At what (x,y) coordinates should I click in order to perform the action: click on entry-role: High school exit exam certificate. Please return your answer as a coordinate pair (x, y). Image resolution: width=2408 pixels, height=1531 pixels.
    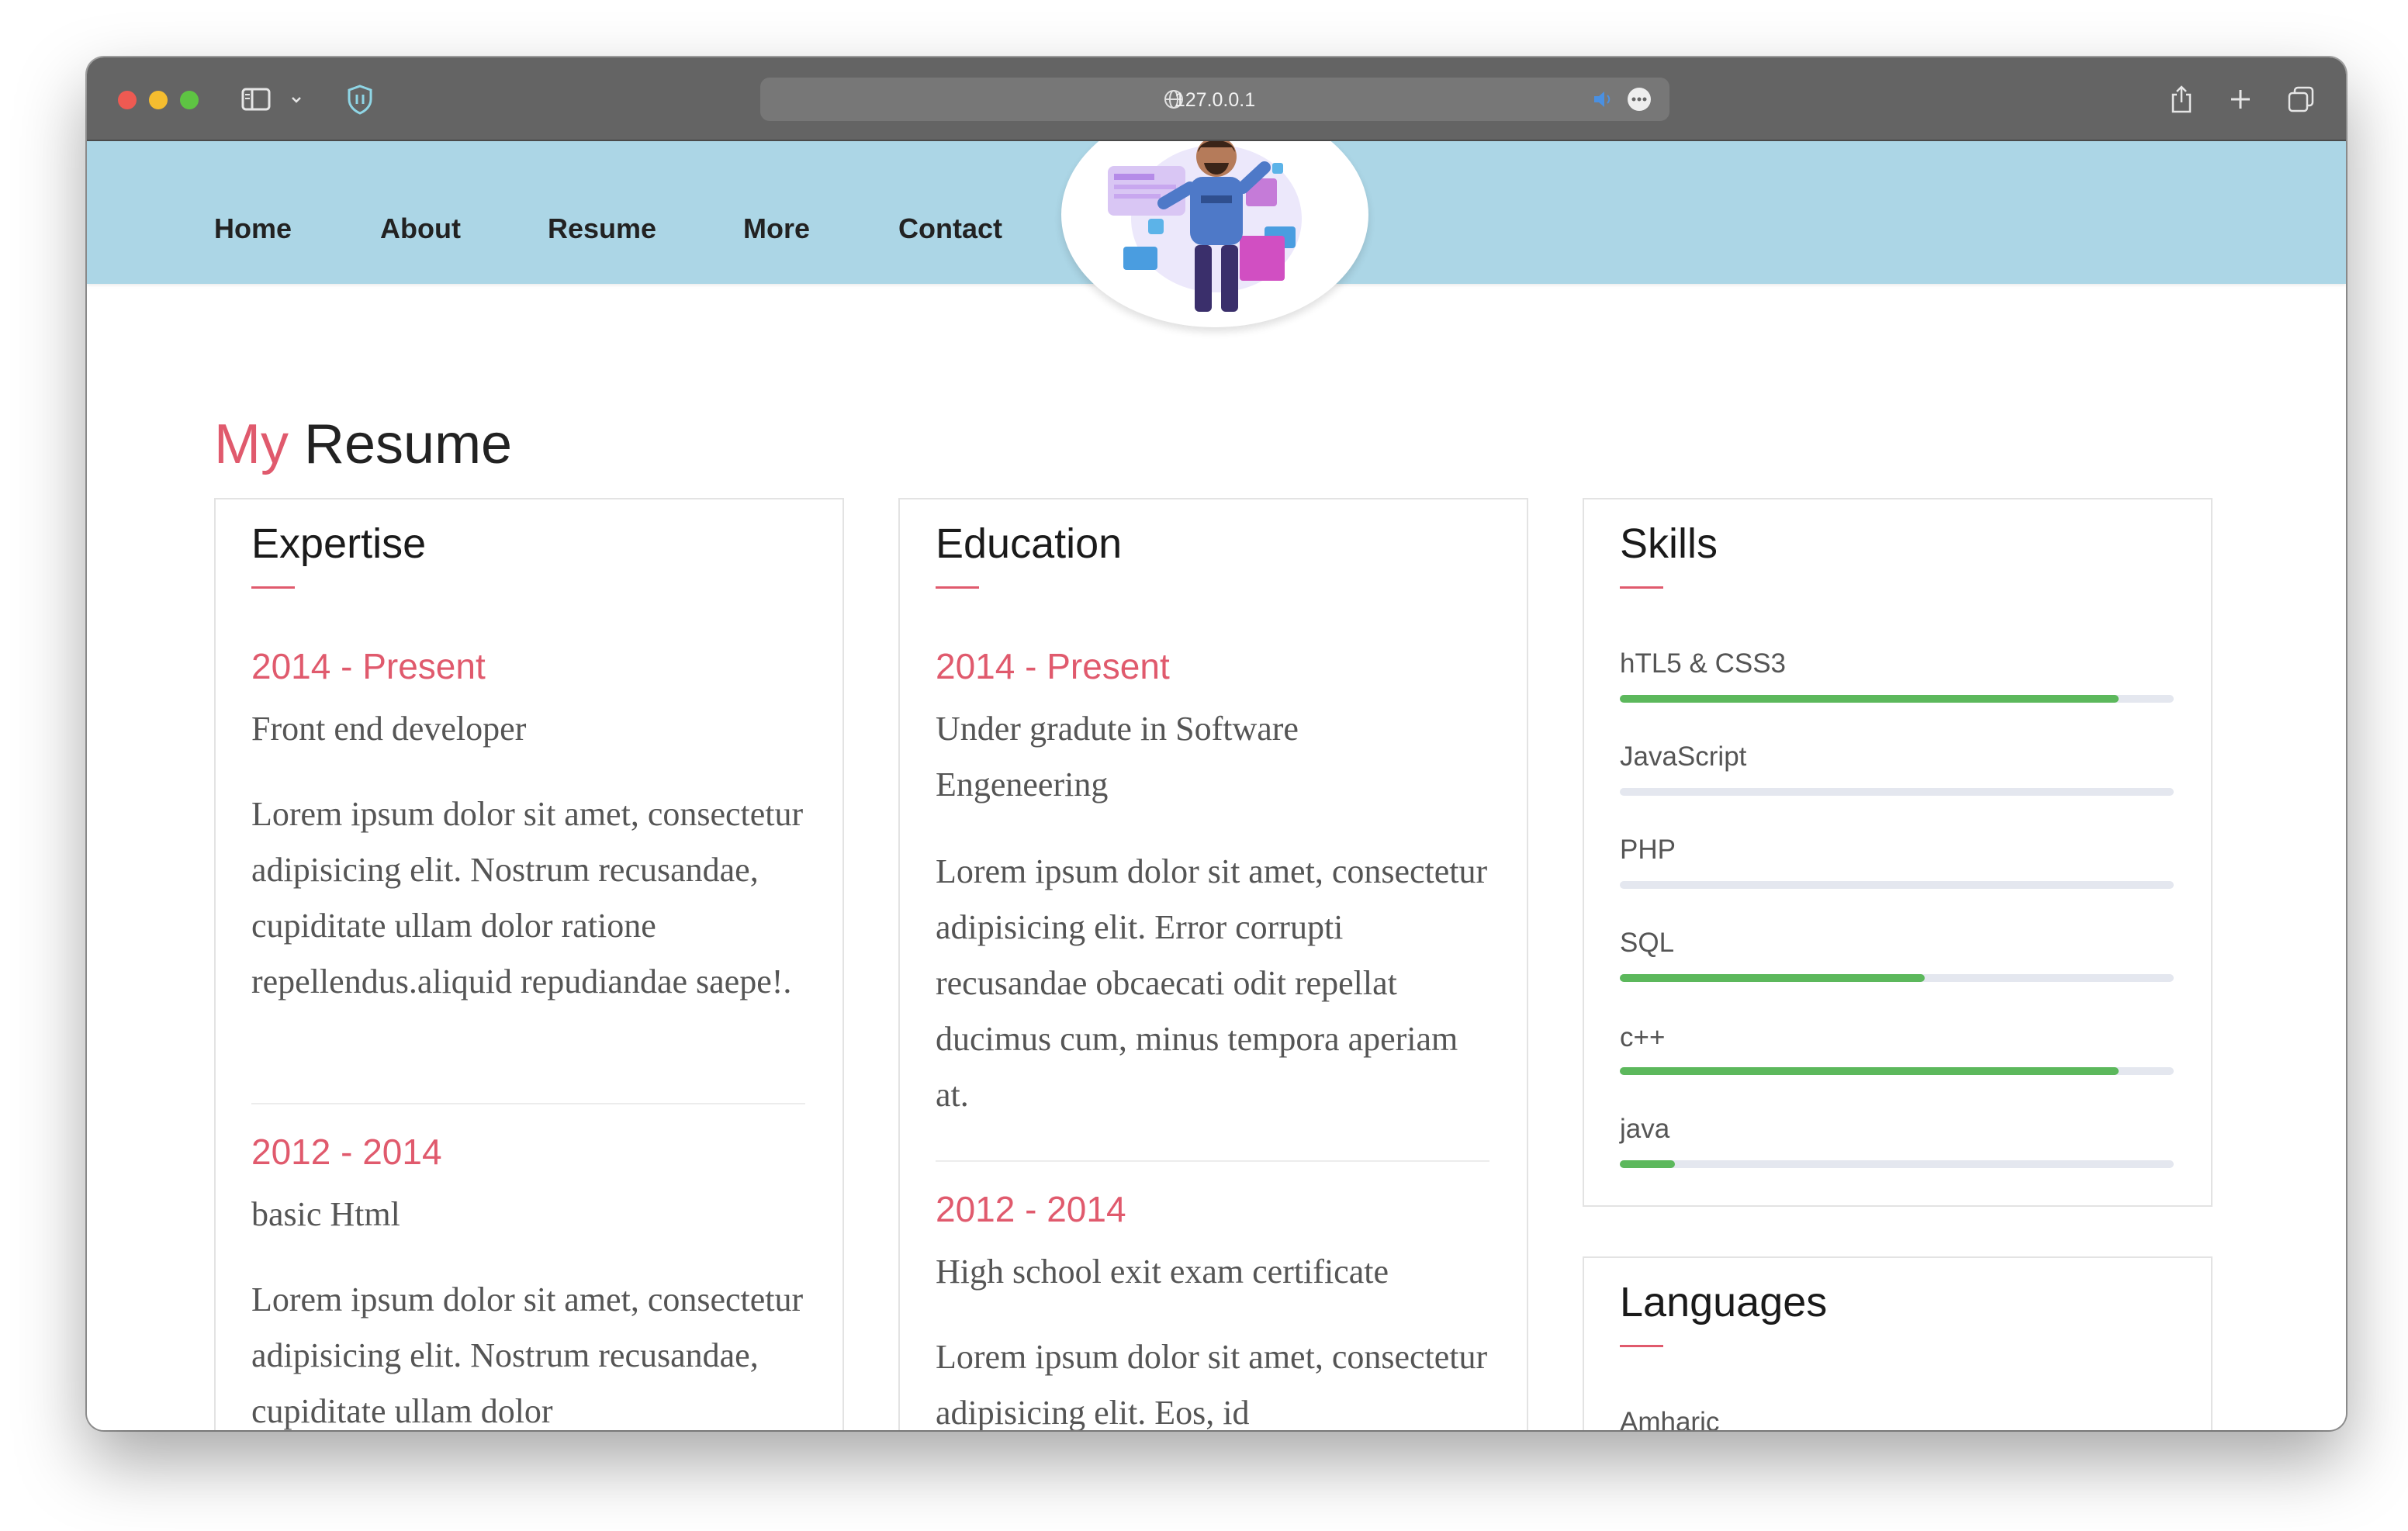
    Looking at the image, I should click on (1163, 1272).